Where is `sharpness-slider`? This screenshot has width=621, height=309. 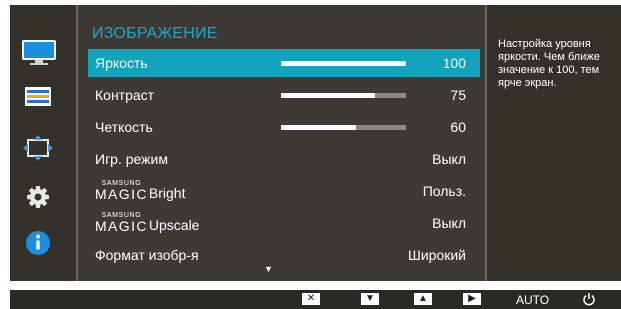 sharpness-slider is located at coordinates (343, 127).